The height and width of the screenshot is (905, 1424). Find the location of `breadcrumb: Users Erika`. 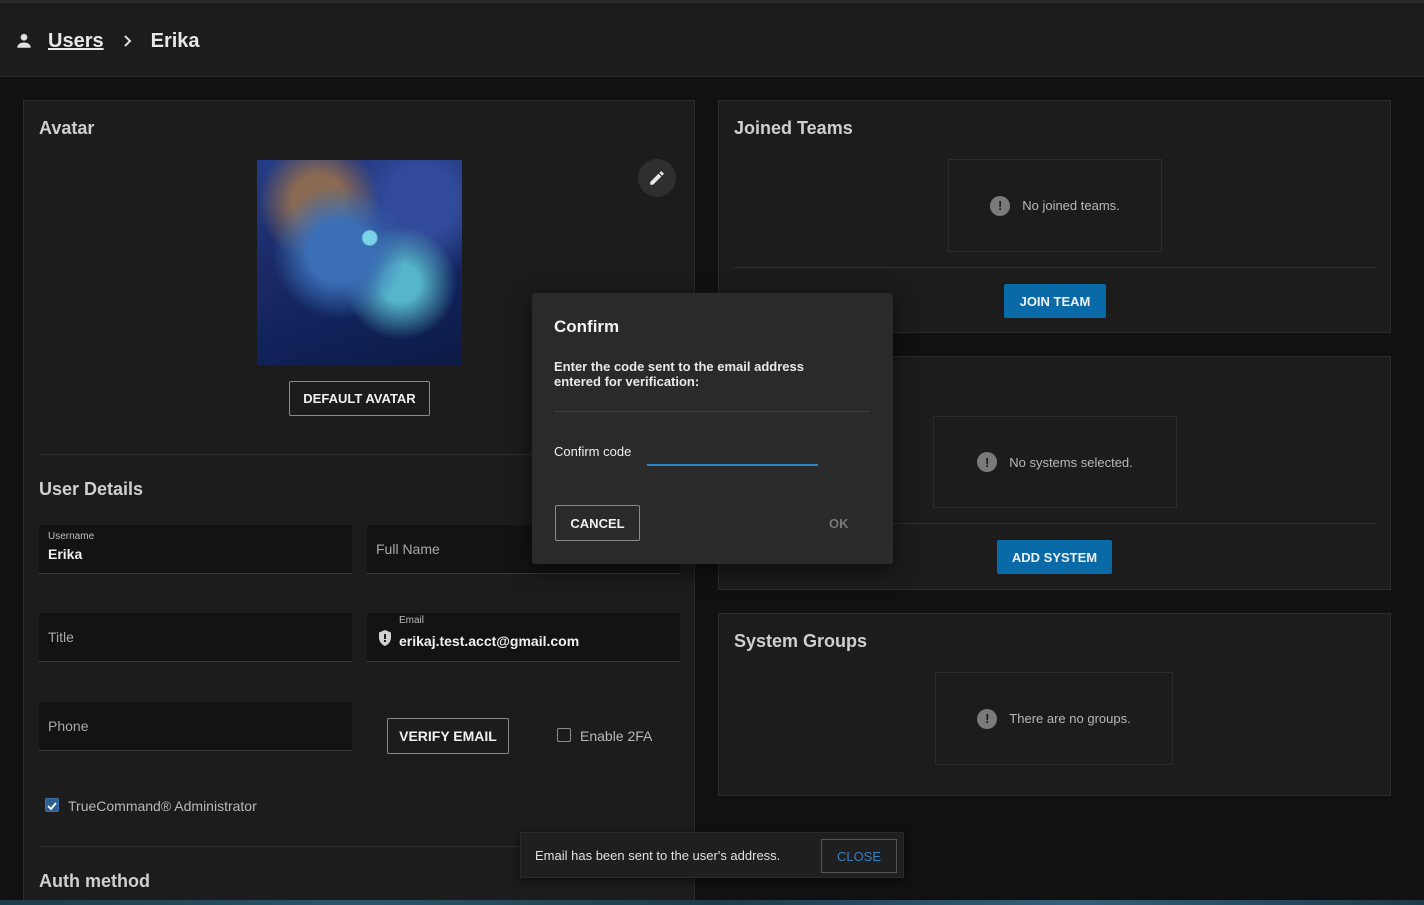

breadcrumb: Users Erika is located at coordinates (107, 41).